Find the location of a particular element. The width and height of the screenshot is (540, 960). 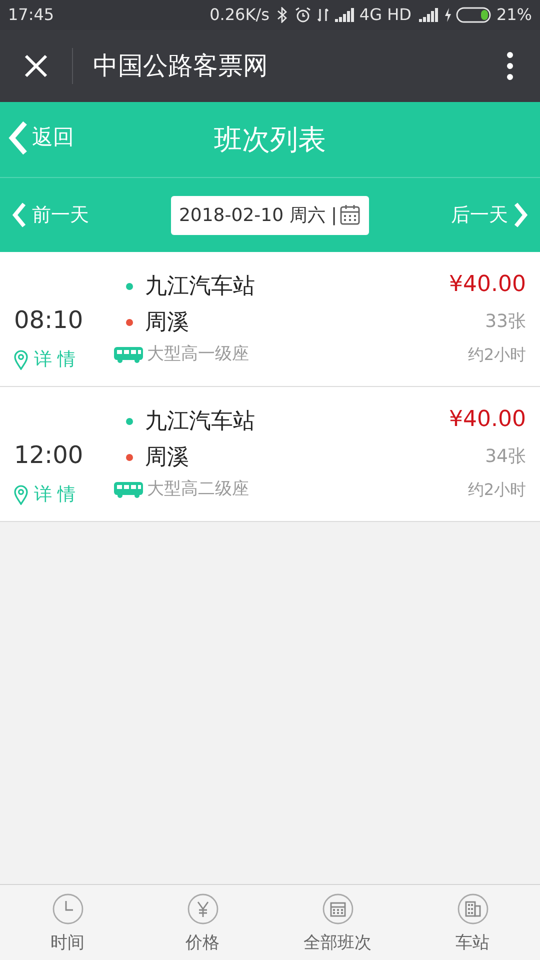

tickets-left: 34张 is located at coordinates (505, 457).